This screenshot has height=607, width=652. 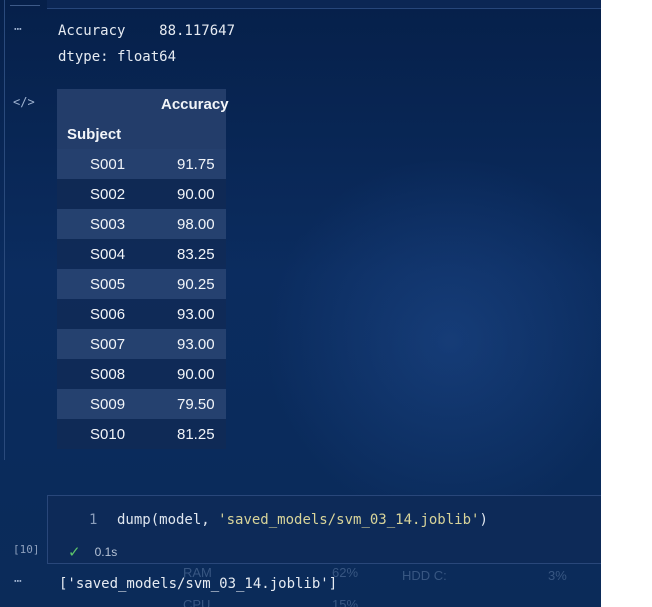 What do you see at coordinates (18, 29) in the screenshot?
I see `more-actions-icon: ⋯` at bounding box center [18, 29].